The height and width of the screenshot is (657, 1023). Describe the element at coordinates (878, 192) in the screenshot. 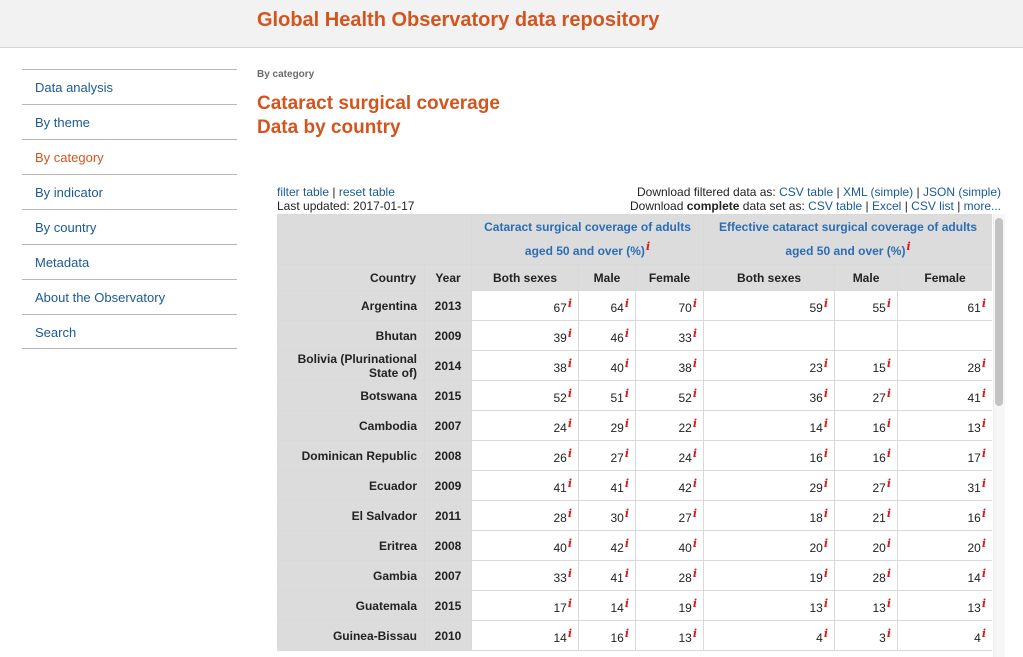

I see `download-filtered-xml-link: XML (simple)` at that location.